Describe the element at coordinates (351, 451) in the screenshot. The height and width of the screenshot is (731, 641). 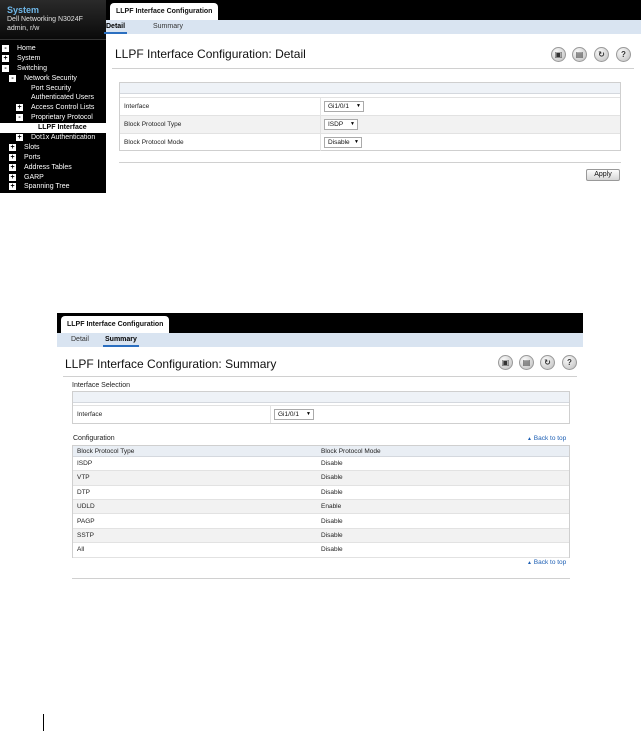
I see `column-header-block-protocol-mode: Block Protocol Mode` at that location.